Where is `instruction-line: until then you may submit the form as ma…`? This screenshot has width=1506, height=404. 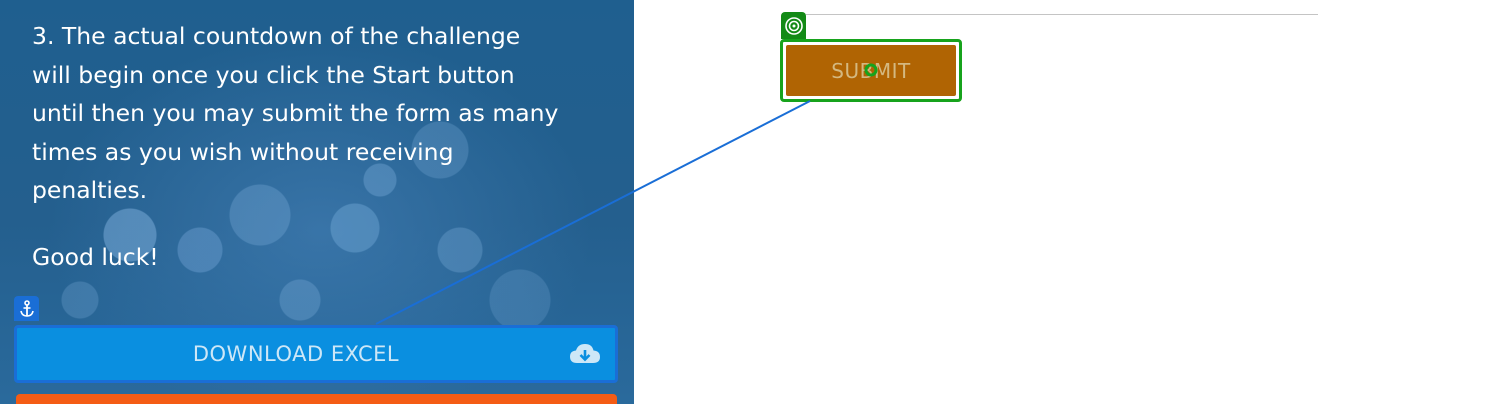 instruction-line: until then you may submit the form as ma… is located at coordinates (295, 113).